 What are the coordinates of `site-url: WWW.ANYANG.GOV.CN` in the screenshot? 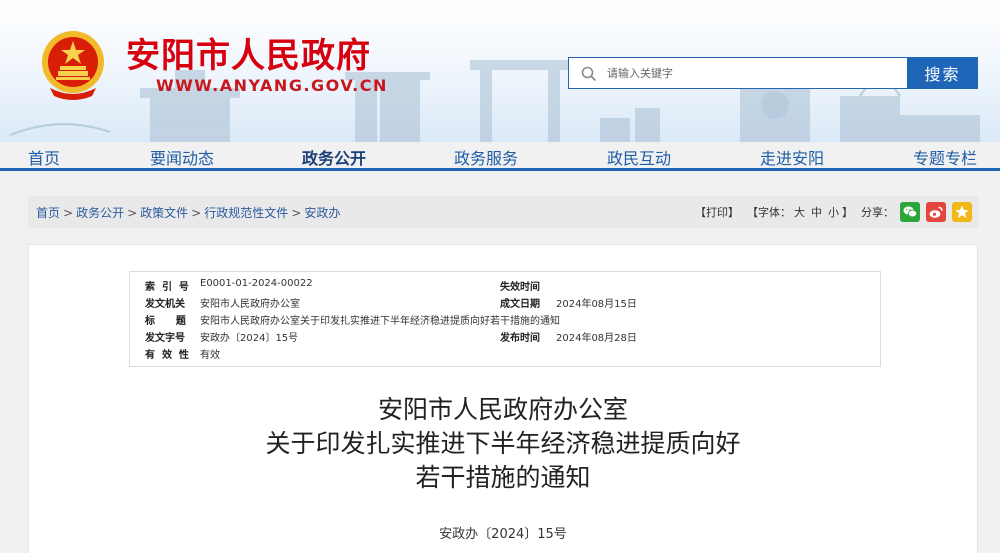 It's located at (272, 85).